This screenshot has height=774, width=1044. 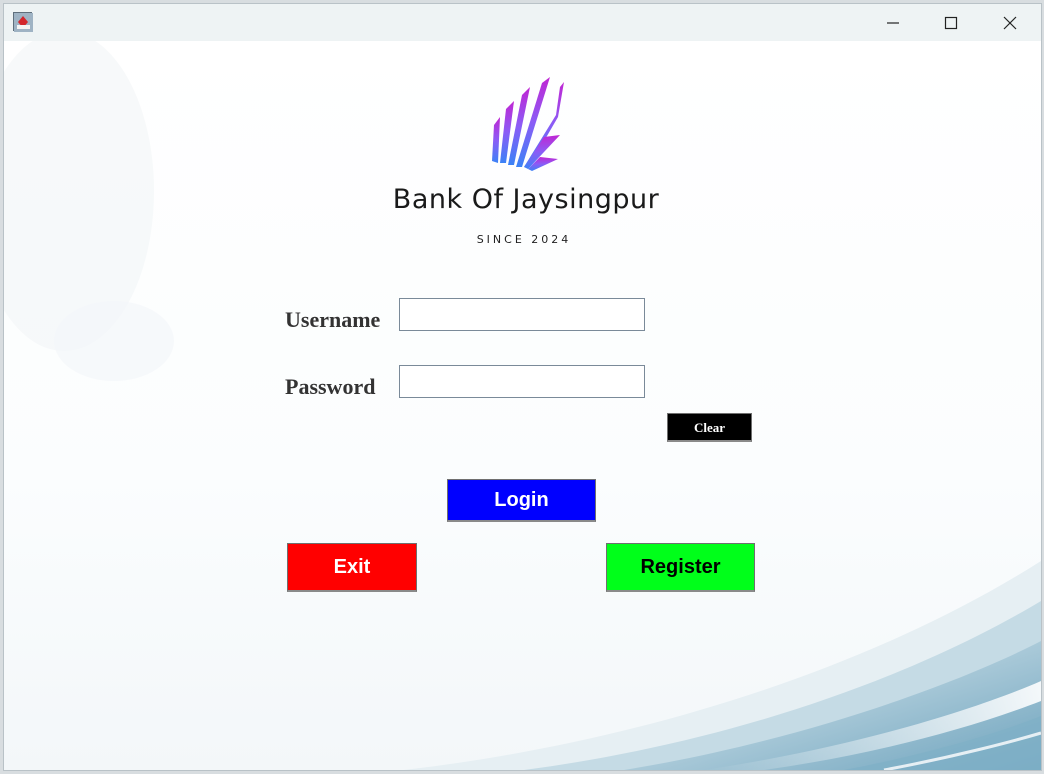 I want to click on java-app-icon, so click(x=23, y=22).